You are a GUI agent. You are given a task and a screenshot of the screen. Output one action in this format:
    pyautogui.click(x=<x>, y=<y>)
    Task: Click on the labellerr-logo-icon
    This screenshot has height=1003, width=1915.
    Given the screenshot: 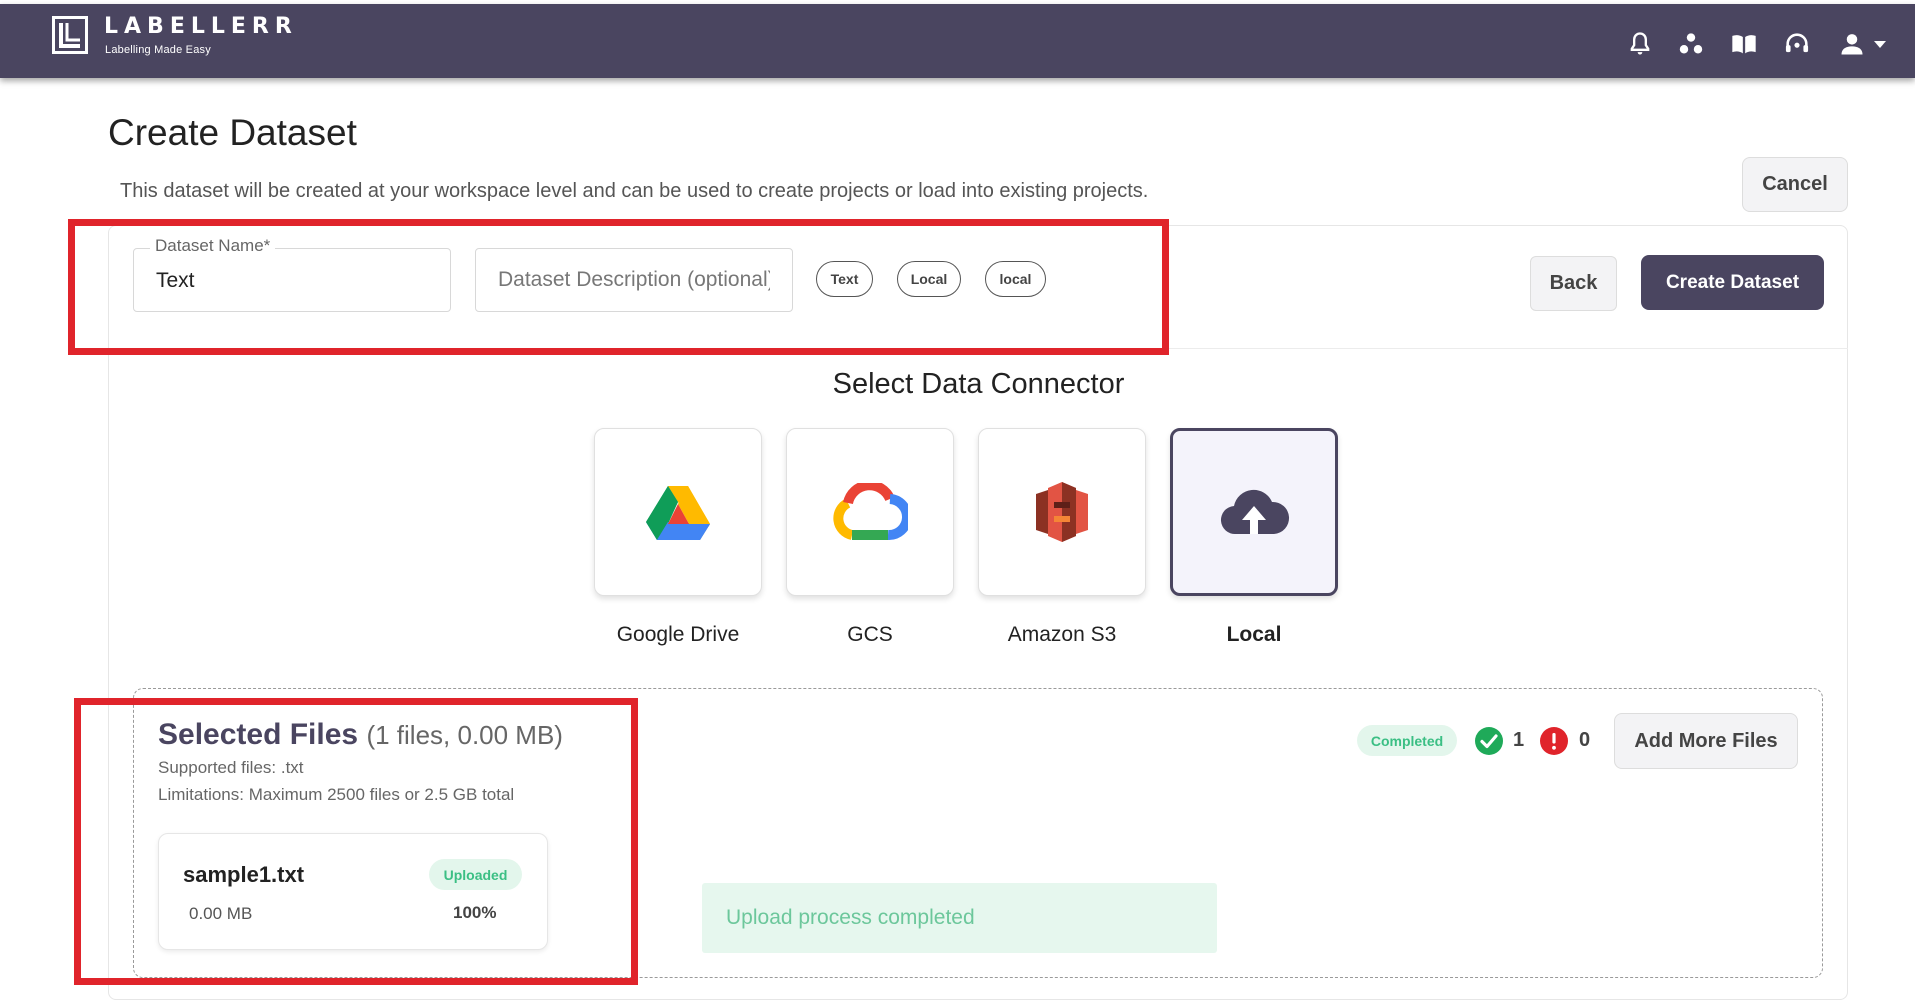 What is the action you would take?
    pyautogui.click(x=70, y=35)
    